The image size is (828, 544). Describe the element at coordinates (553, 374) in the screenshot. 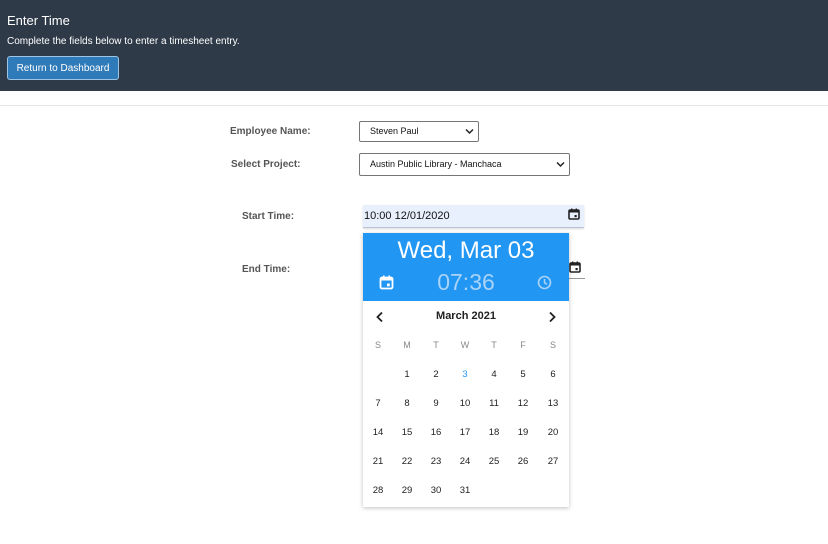

I see `calendar-day: 6` at that location.